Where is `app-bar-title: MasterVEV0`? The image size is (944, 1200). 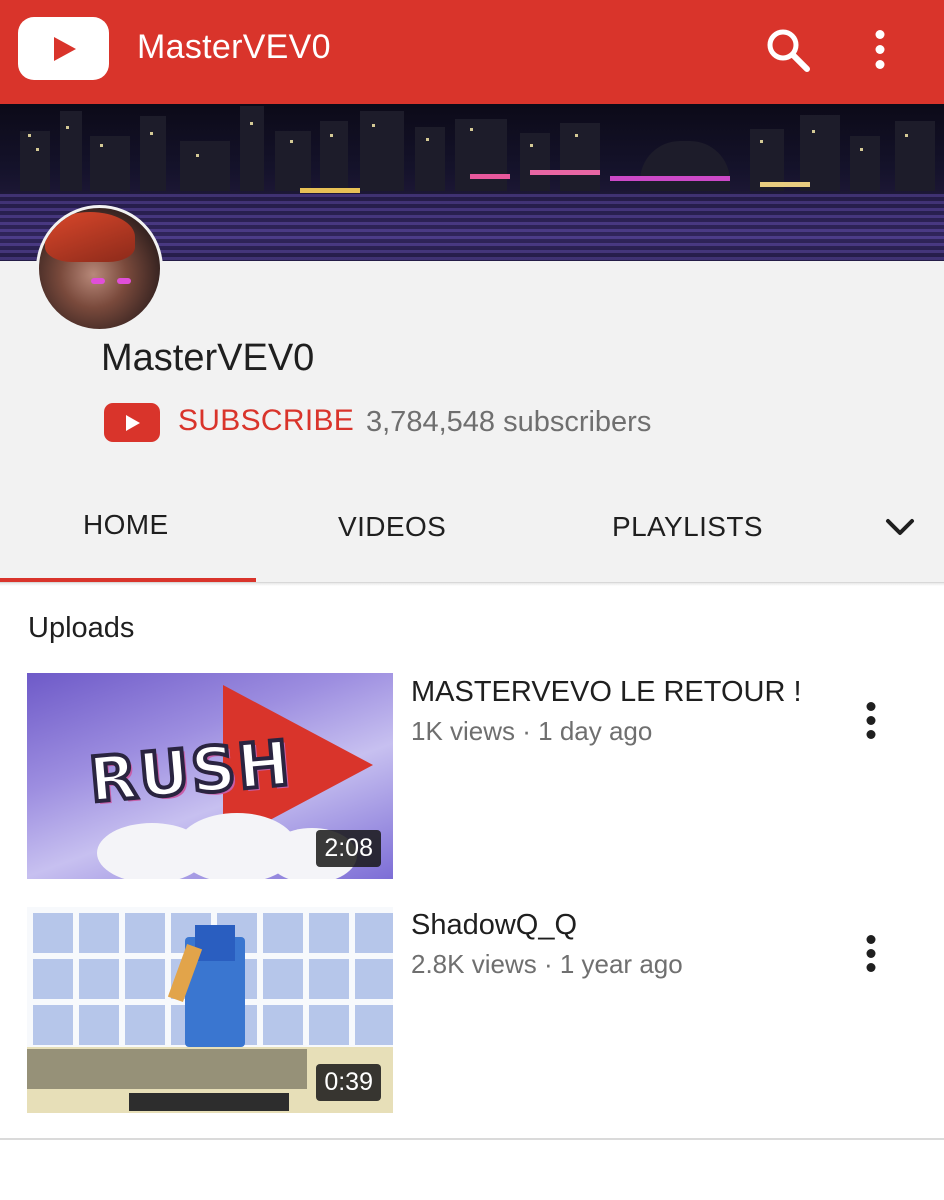 app-bar-title: MasterVEV0 is located at coordinates (234, 47).